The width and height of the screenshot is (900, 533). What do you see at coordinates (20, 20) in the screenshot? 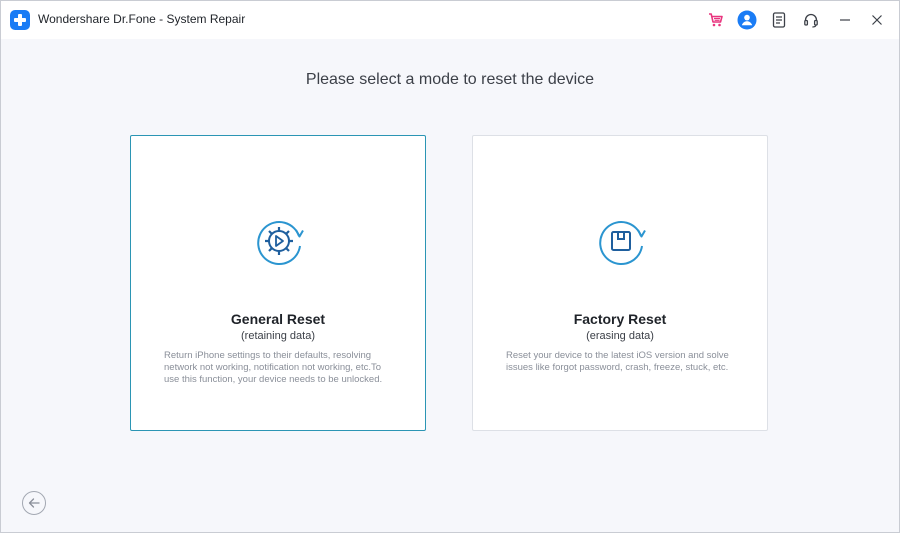
I see `dr-fone-logo-icon` at bounding box center [20, 20].